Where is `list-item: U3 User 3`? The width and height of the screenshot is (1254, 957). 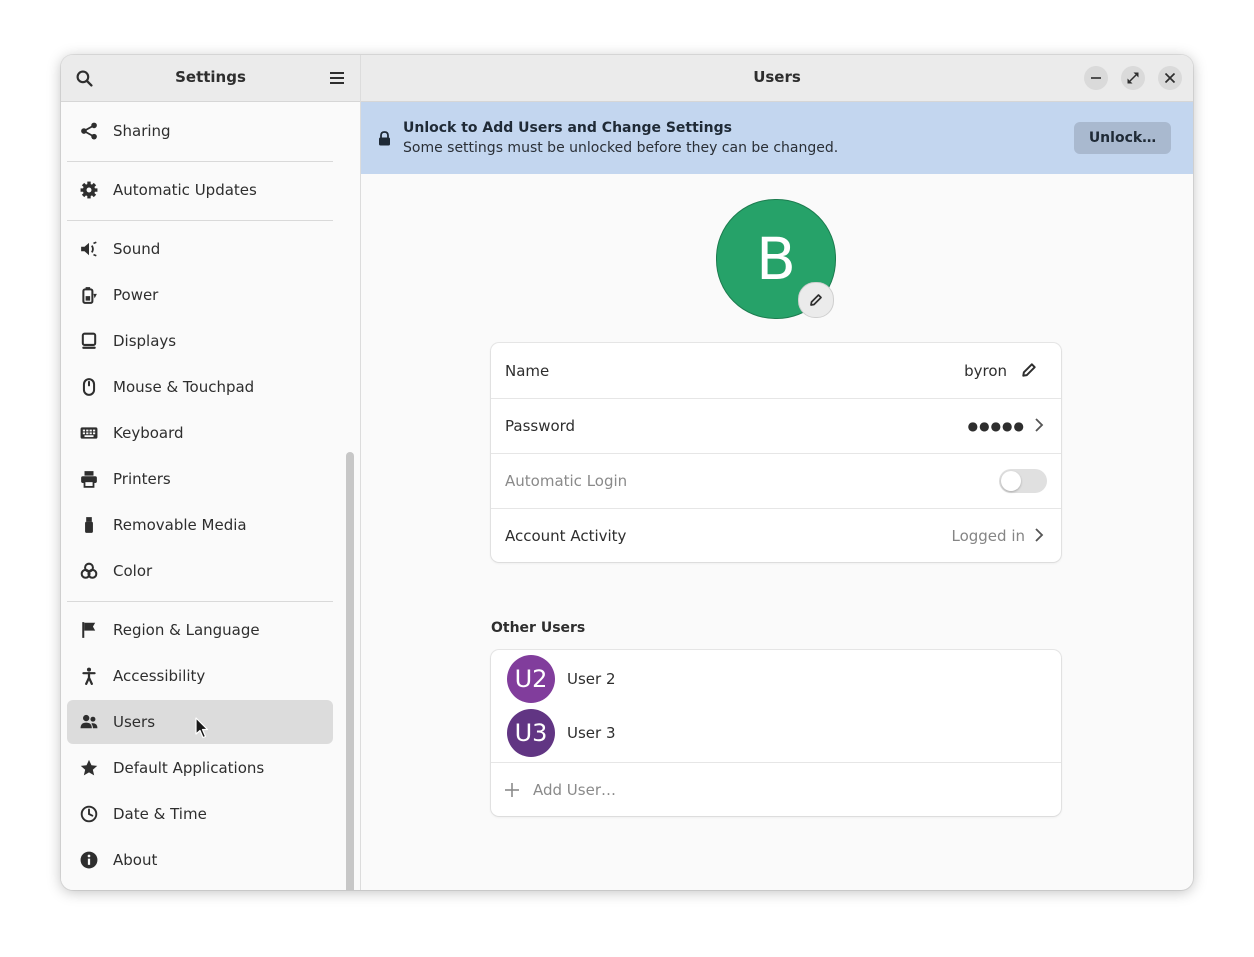
list-item: U3 User 3 is located at coordinates (776, 733).